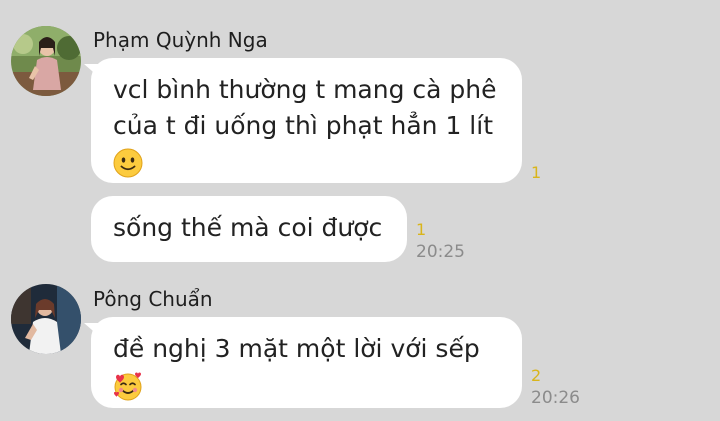 The width and height of the screenshot is (720, 421). Describe the element at coordinates (440, 252) in the screenshot. I see `message-timestamp: 20:25` at that location.